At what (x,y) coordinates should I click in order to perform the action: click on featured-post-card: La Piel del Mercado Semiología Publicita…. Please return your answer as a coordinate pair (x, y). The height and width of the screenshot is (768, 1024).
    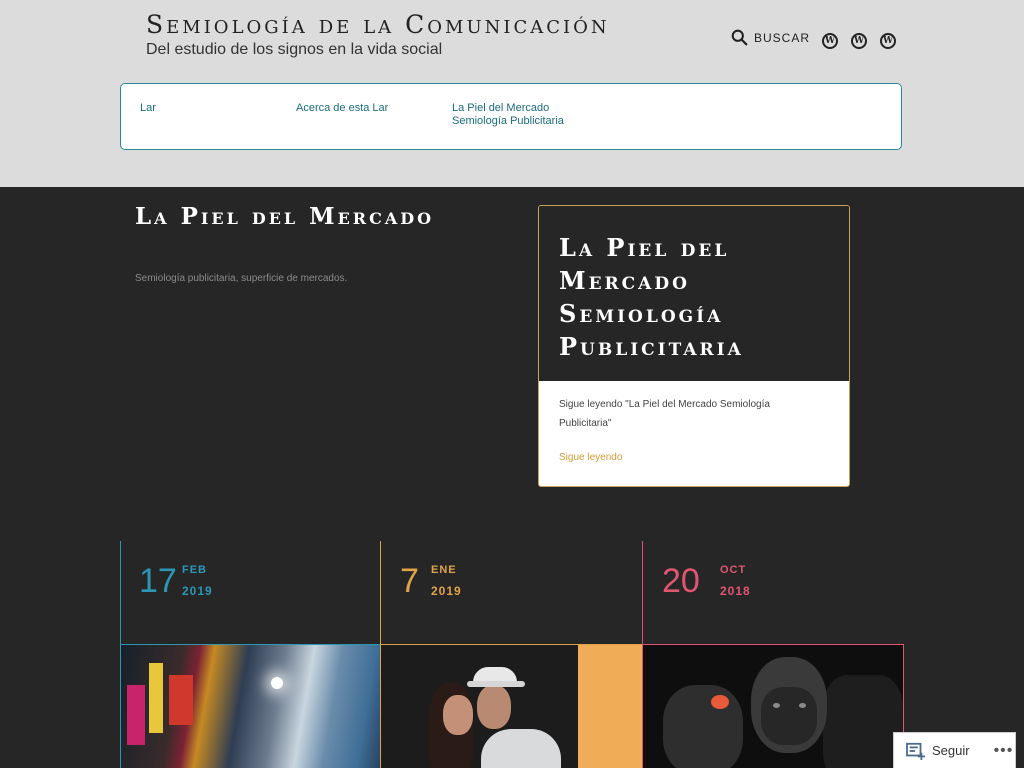
    Looking at the image, I should click on (694, 346).